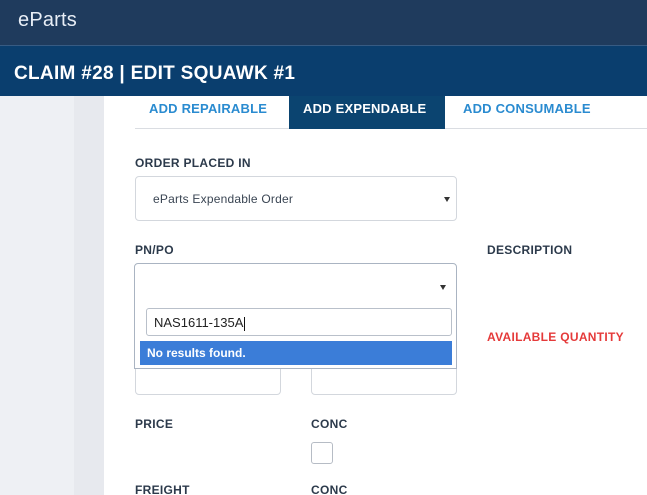  Describe the element at coordinates (37, 295) in the screenshot. I see `left-panel` at that location.